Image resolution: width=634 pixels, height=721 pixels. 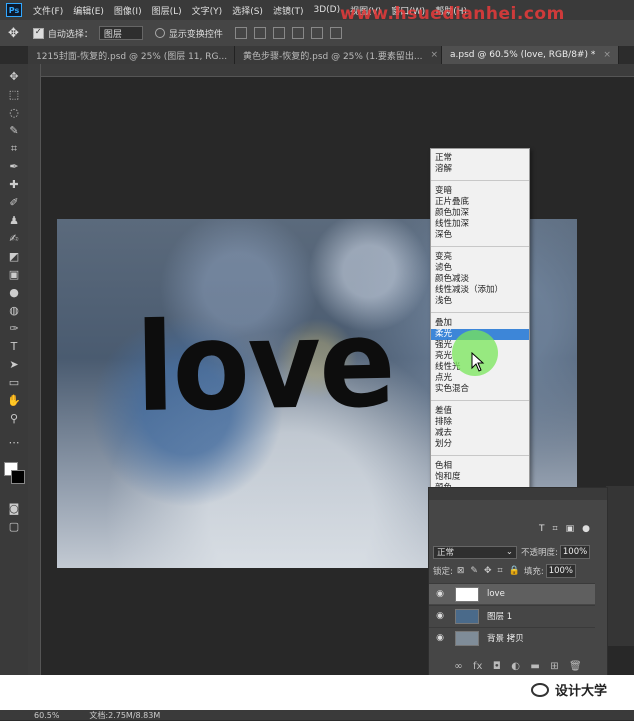 I want to click on chevron-down-icon: ⌄, so click(x=509, y=552).